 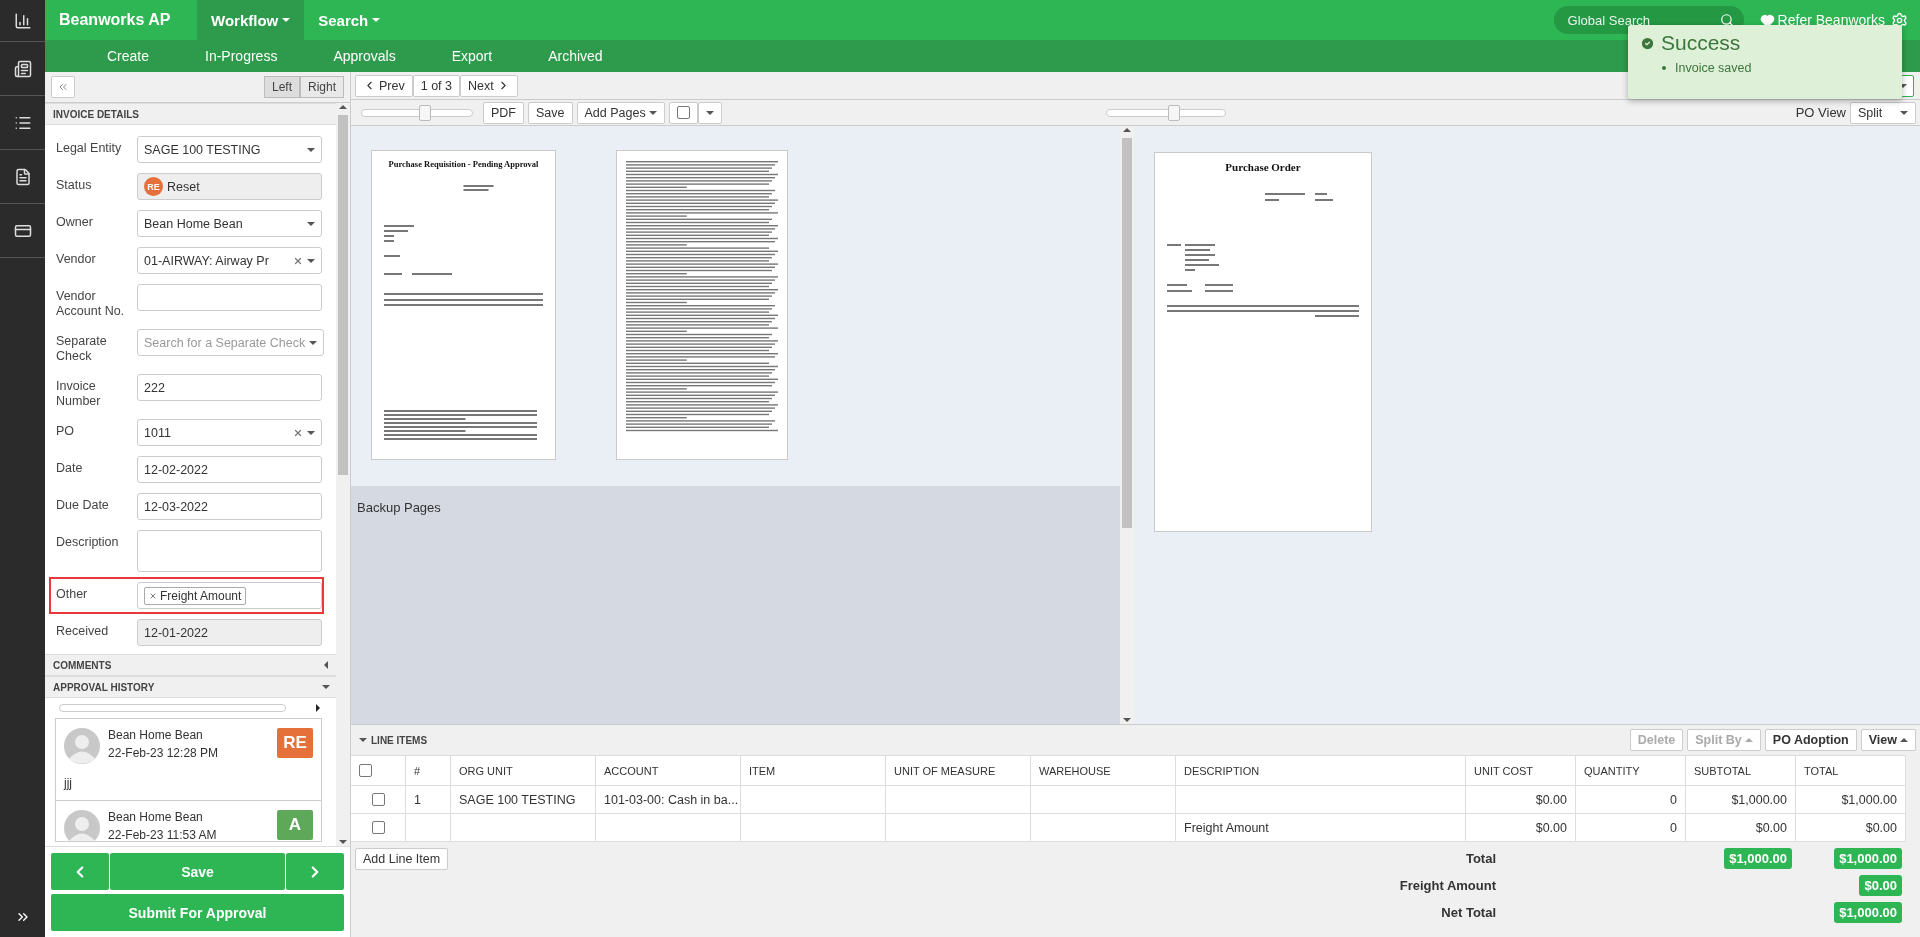 What do you see at coordinates (229, 223) in the screenshot?
I see `select-field: Bean Home Bean` at bounding box center [229, 223].